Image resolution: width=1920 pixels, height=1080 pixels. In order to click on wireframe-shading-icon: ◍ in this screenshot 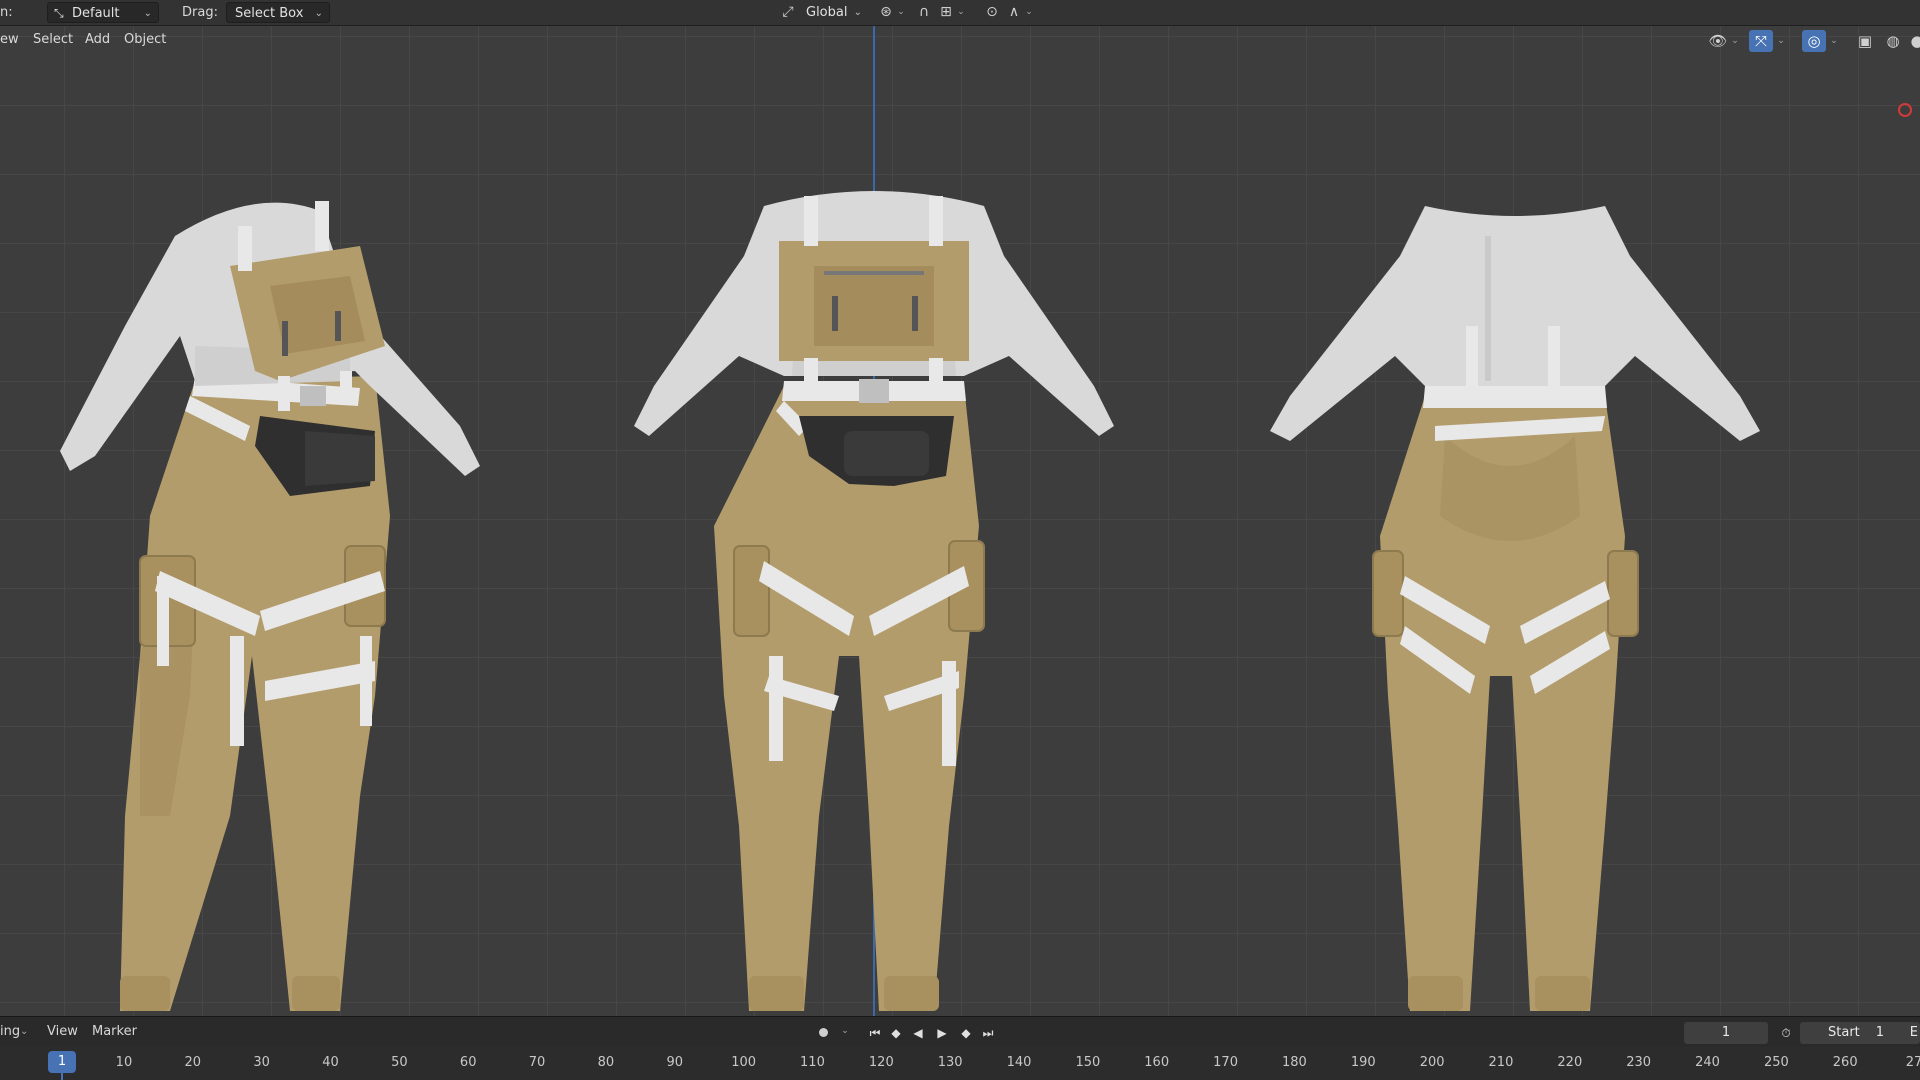, I will do `click(1893, 41)`.